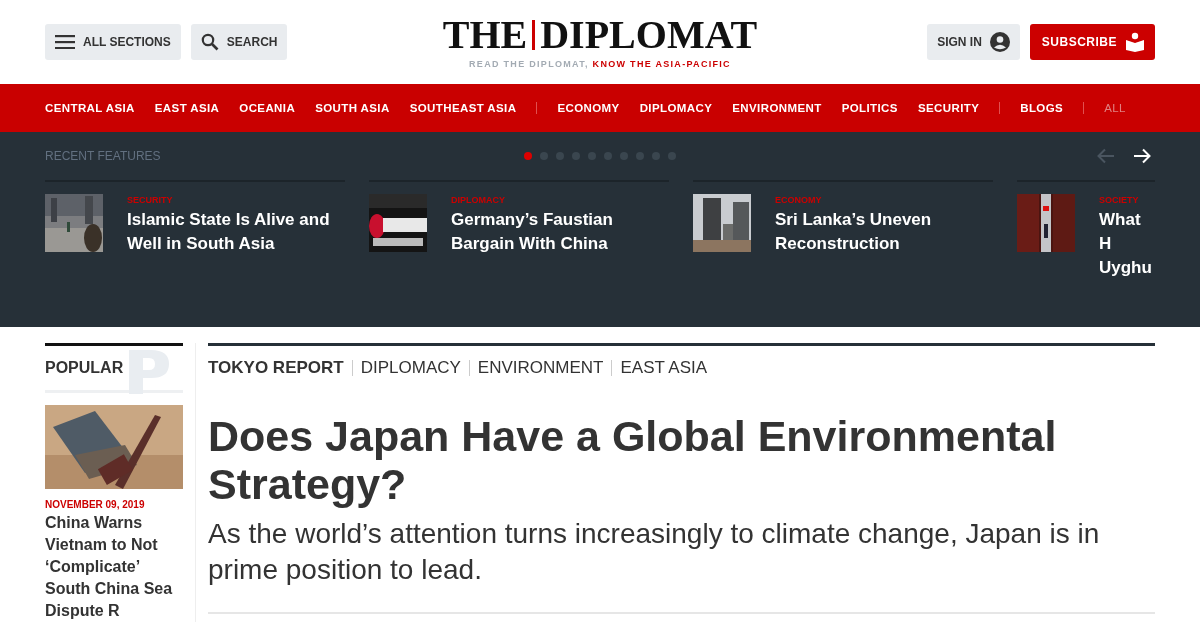 This screenshot has width=1200, height=630. Describe the element at coordinates (187, 108) in the screenshot. I see `nav-link: EAST ASIA` at that location.